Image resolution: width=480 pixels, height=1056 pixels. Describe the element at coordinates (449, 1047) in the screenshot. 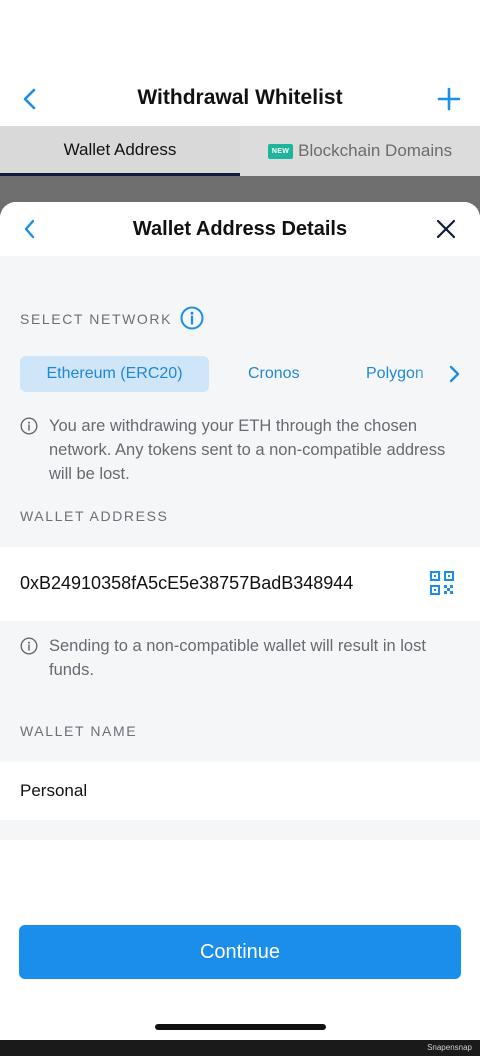

I see `watermark: Snapensnap` at that location.